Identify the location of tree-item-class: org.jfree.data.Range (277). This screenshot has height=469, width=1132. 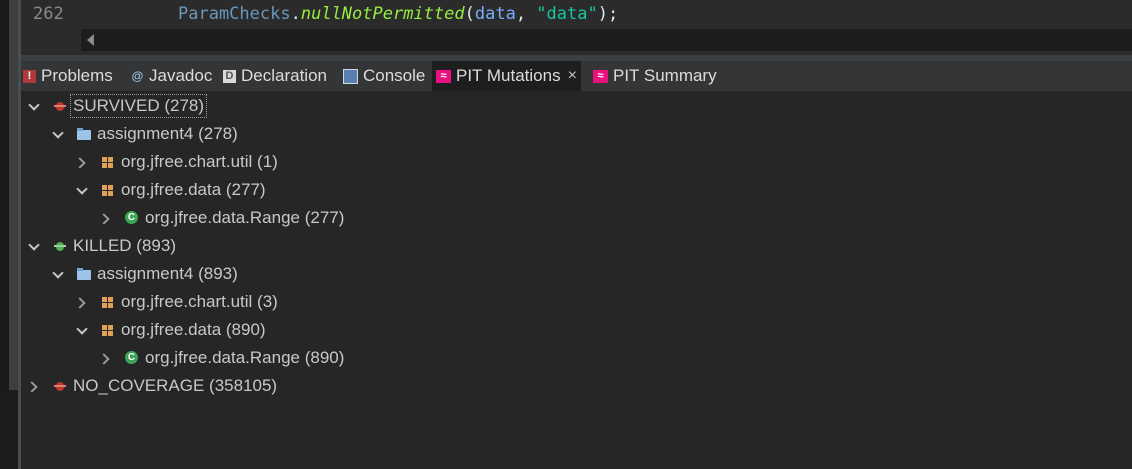
(221, 218).